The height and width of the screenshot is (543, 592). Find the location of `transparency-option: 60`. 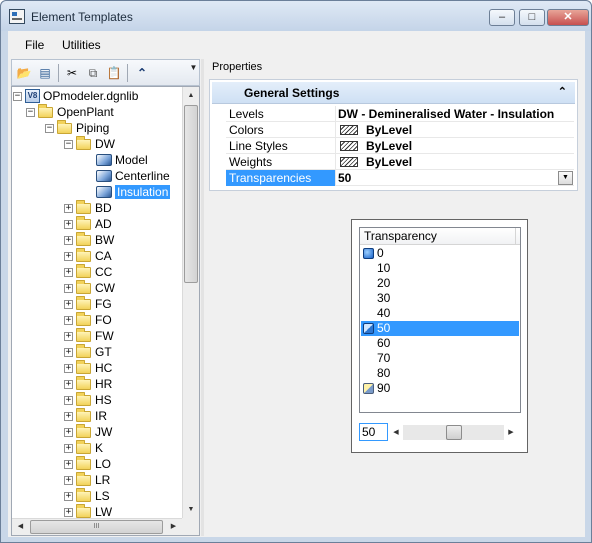

transparency-option: 60 is located at coordinates (440, 343).